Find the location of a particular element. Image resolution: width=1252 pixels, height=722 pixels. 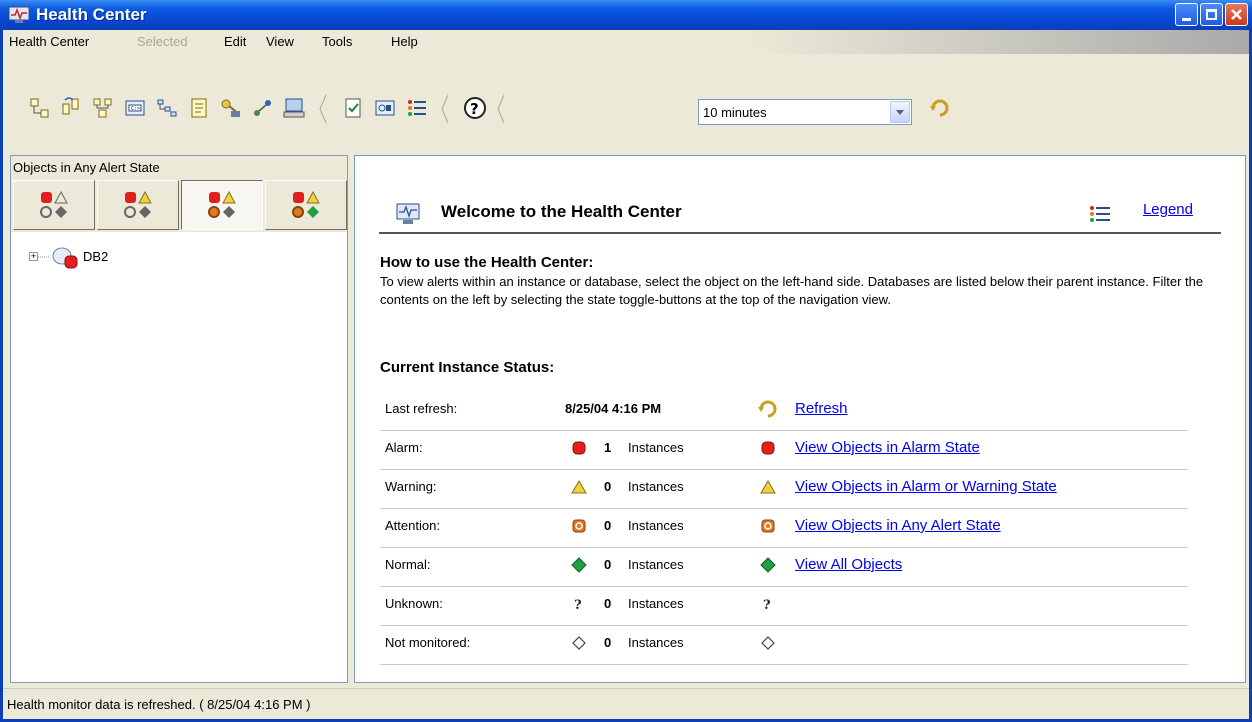

view-attention-link: View Objects in Any Alert State is located at coordinates (898, 525).